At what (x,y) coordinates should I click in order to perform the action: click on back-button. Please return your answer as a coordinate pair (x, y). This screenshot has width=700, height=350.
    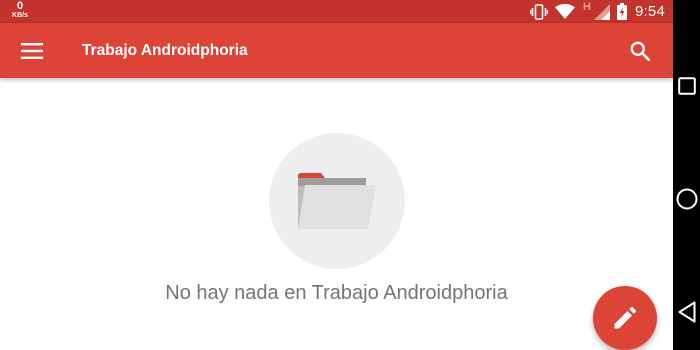
    Looking at the image, I should click on (686, 312).